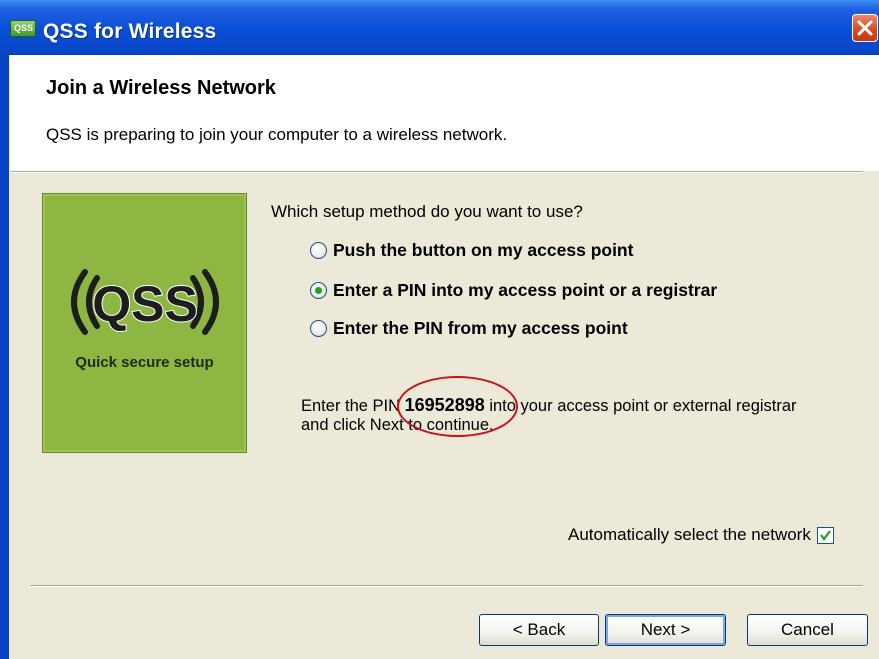 This screenshot has height=659, width=879. Describe the element at coordinates (480, 328) in the screenshot. I see `radio-label: Enter the PIN from my access point` at that location.